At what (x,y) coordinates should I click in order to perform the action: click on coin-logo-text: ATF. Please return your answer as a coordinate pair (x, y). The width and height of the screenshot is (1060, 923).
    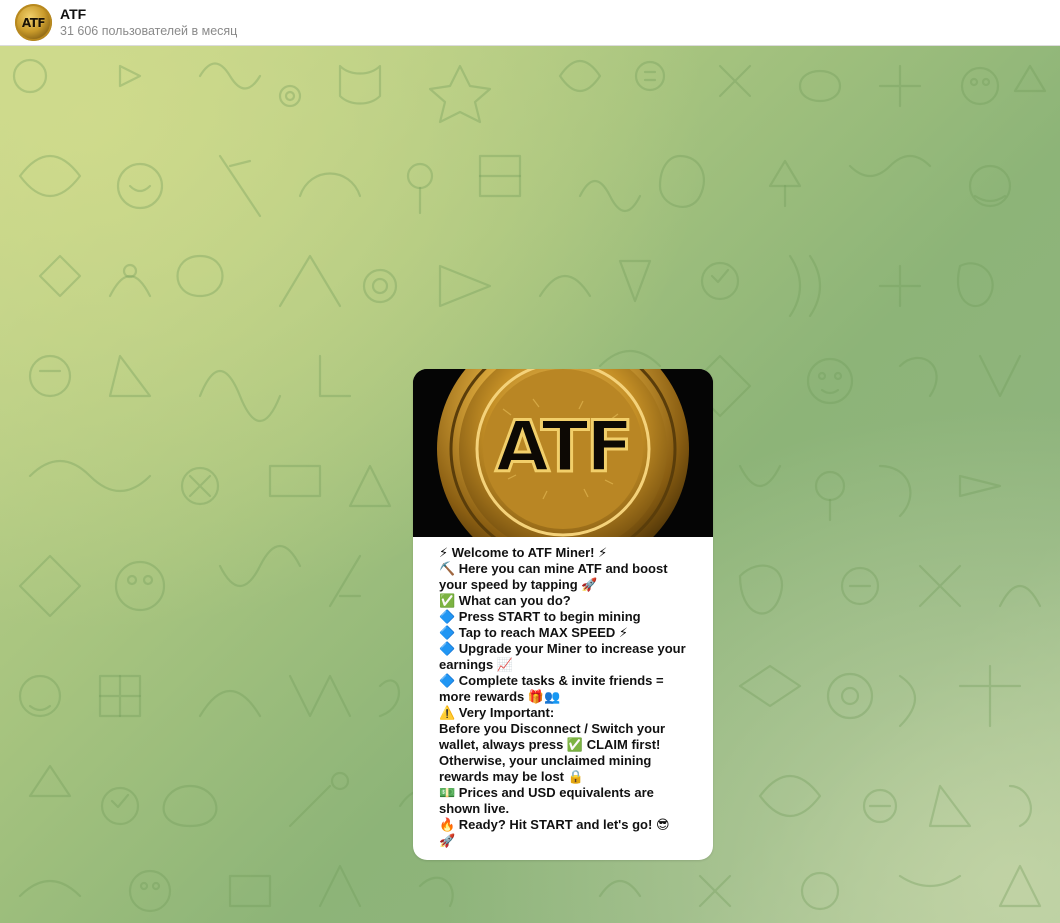
    Looking at the image, I should click on (562, 447).